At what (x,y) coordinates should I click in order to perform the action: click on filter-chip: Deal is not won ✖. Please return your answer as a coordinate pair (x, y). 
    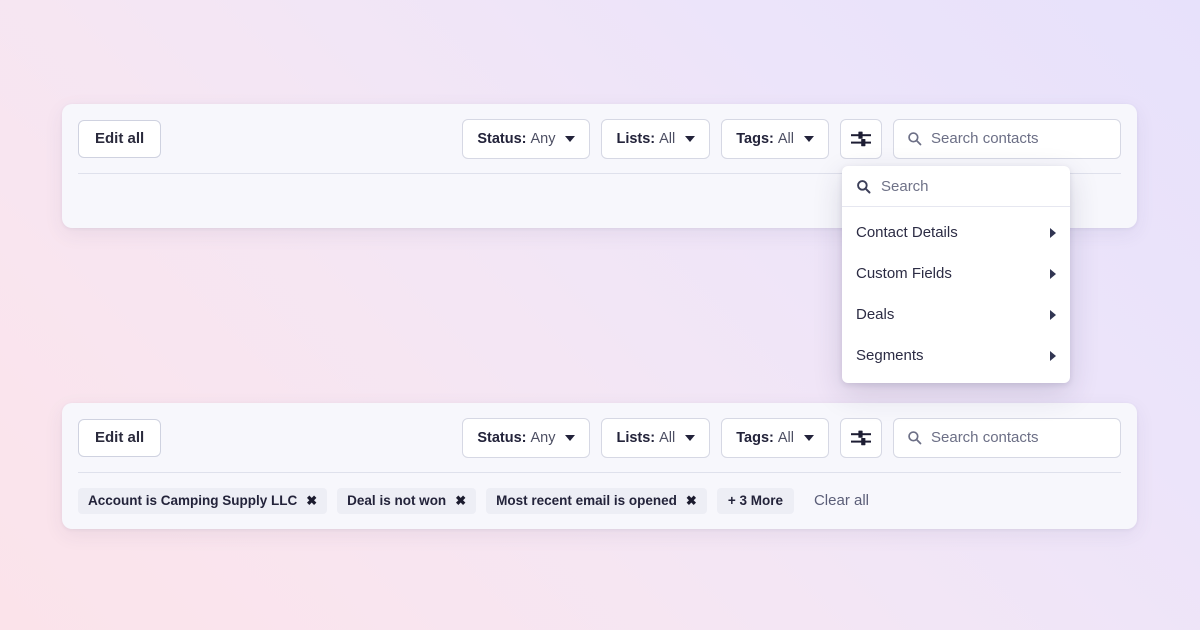
    Looking at the image, I should click on (407, 500).